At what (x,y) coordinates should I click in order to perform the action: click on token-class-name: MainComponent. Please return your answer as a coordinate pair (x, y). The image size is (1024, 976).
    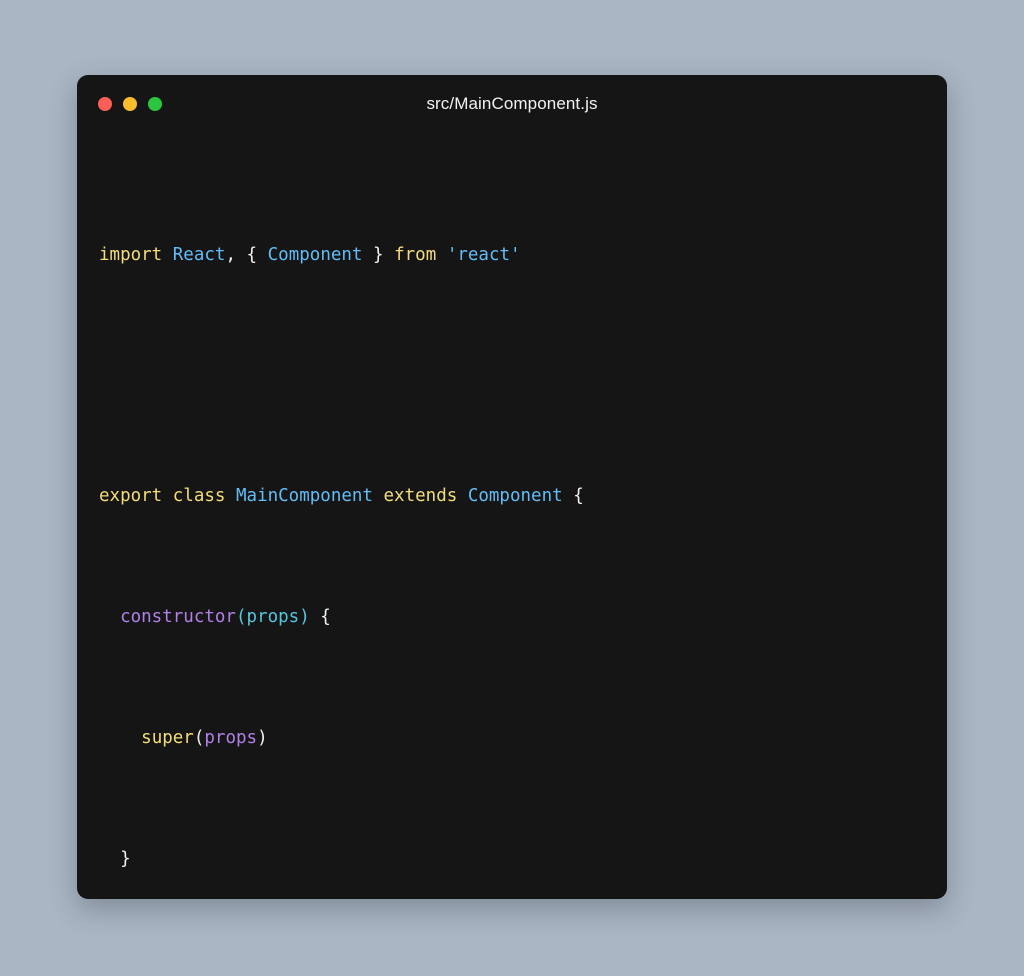
    Looking at the image, I should click on (304, 496).